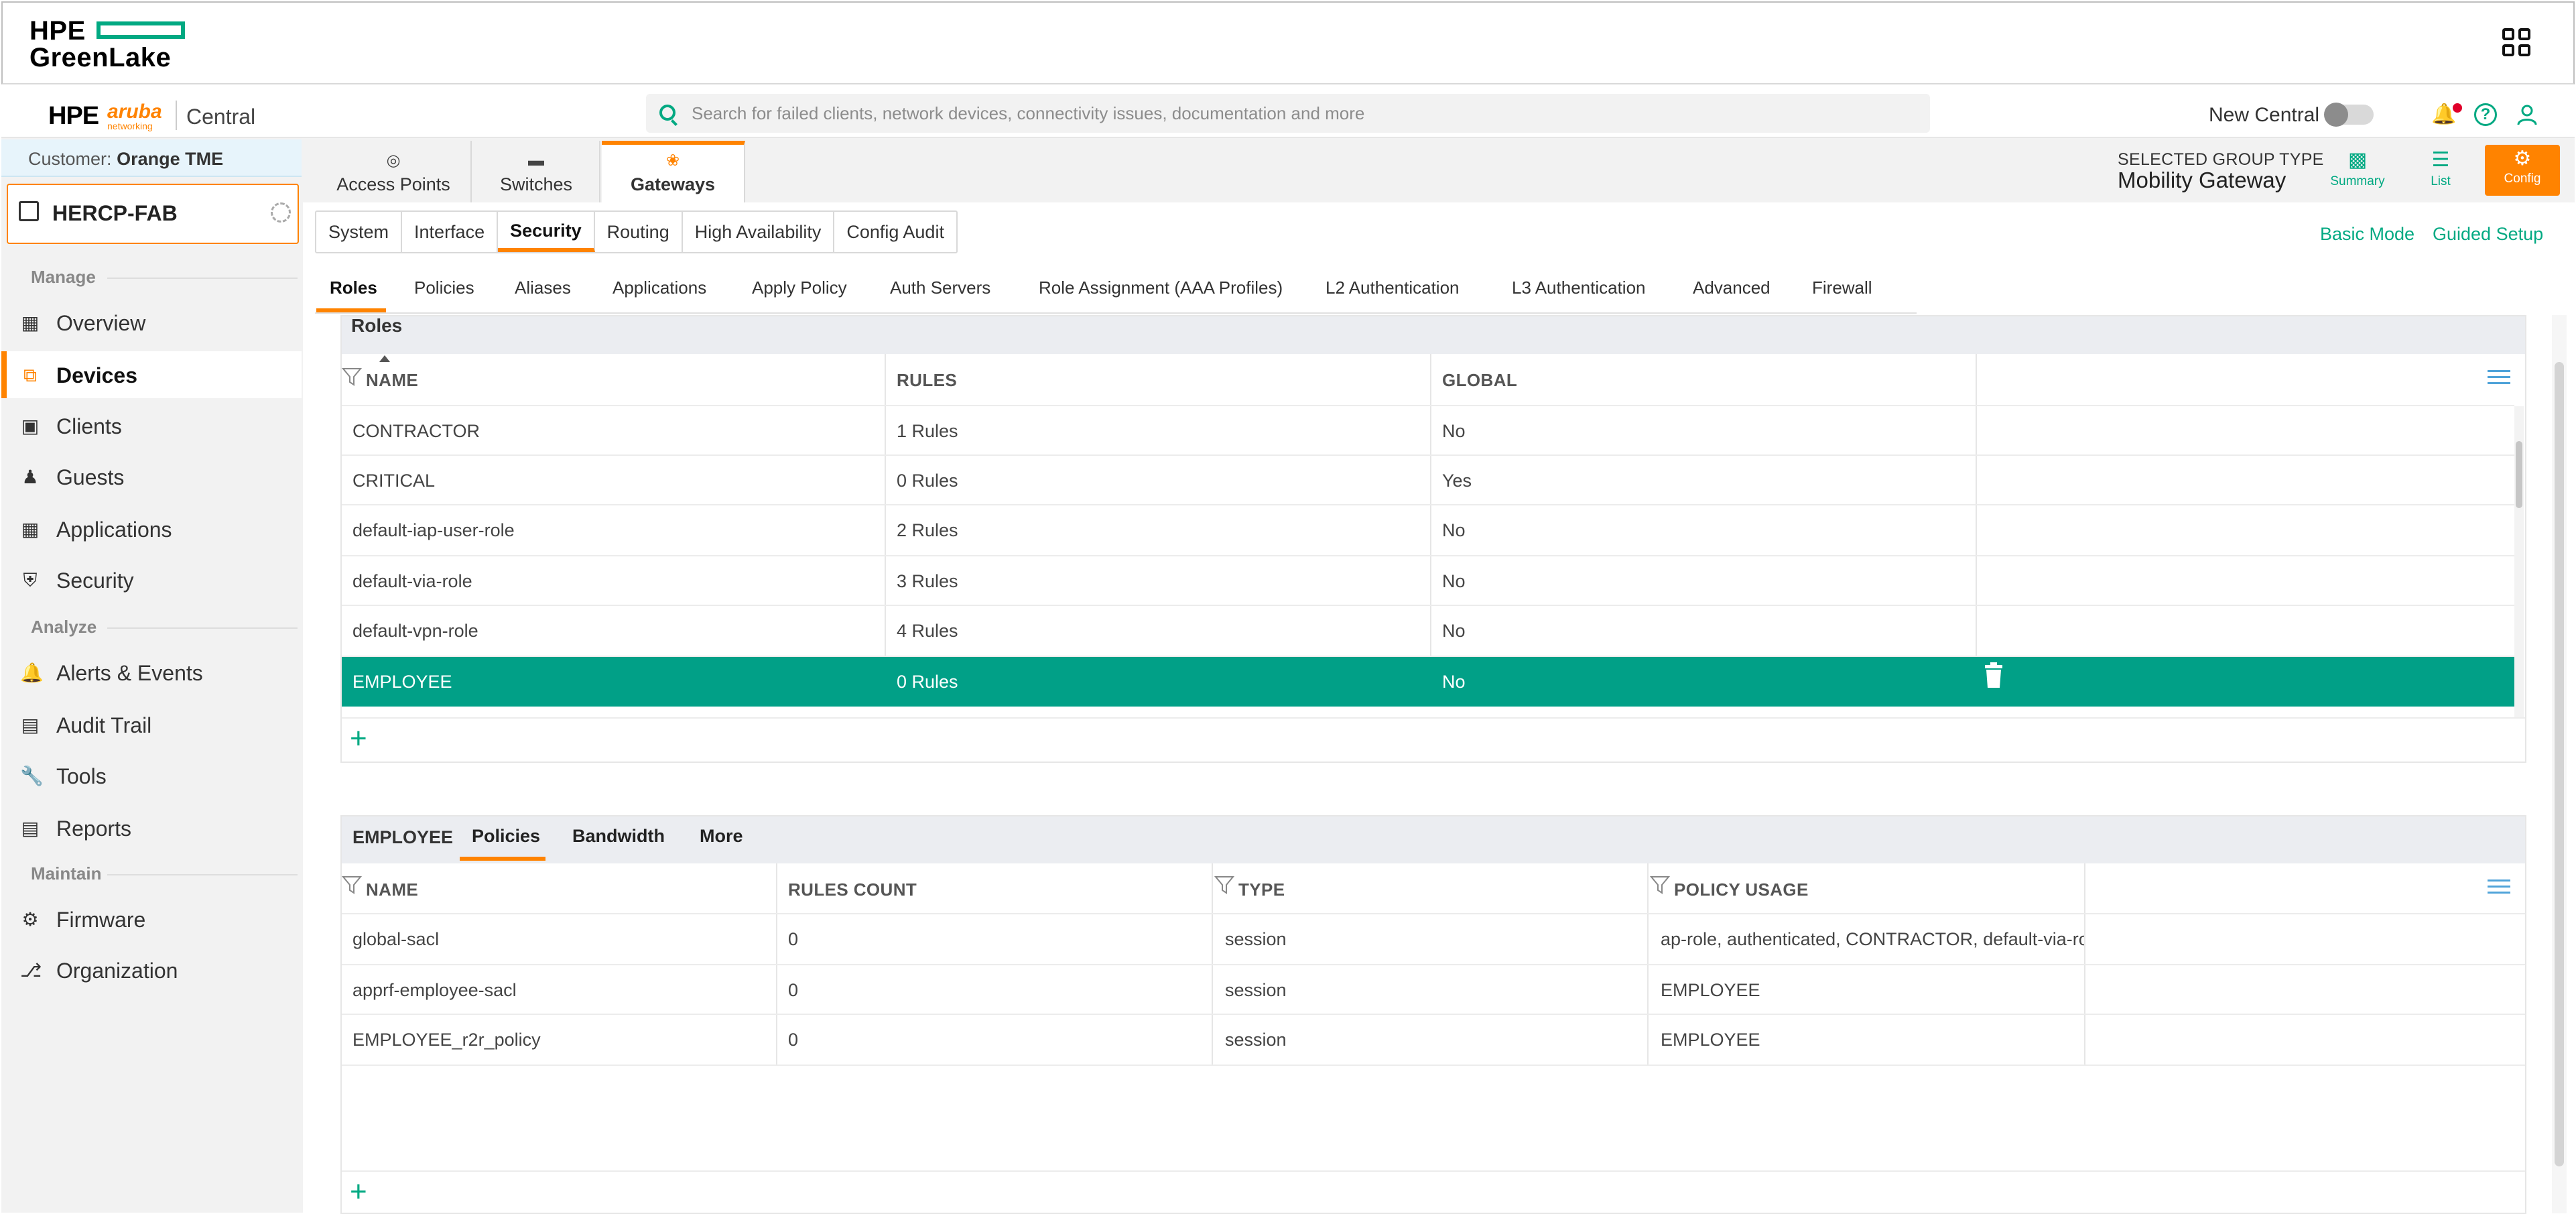  Describe the element at coordinates (1161, 296) in the screenshot. I see `tab-role-assignment: Role Assignment (AAA Profiles)` at that location.